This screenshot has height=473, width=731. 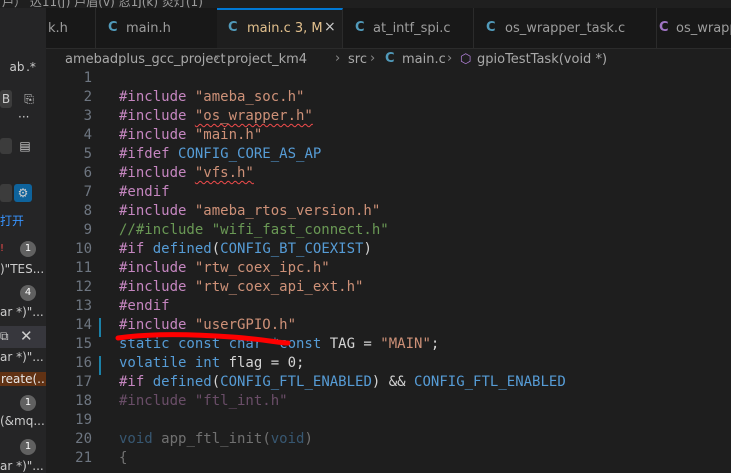 I want to click on code-line: #ifdef CONFIG_CORE_AS_AP, so click(x=220, y=154).